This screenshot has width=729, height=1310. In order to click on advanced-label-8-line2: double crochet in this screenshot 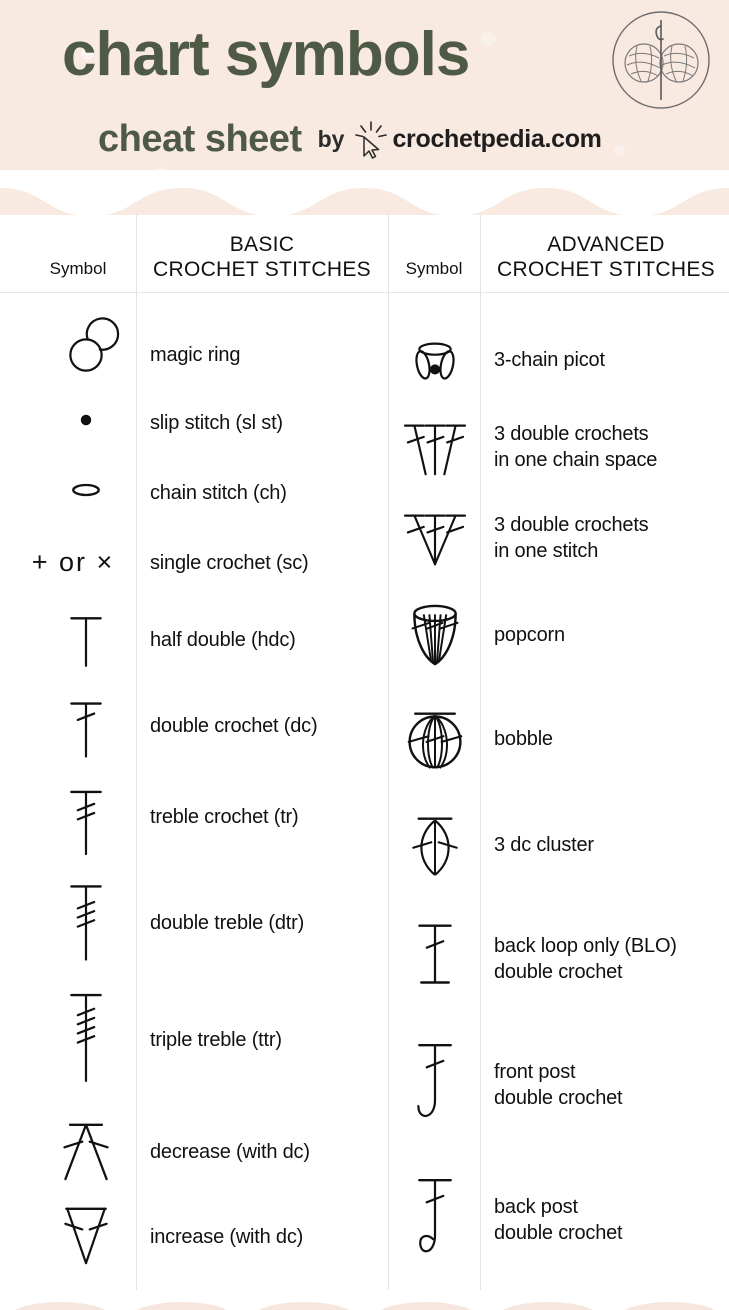, I will do `click(558, 1233)`.